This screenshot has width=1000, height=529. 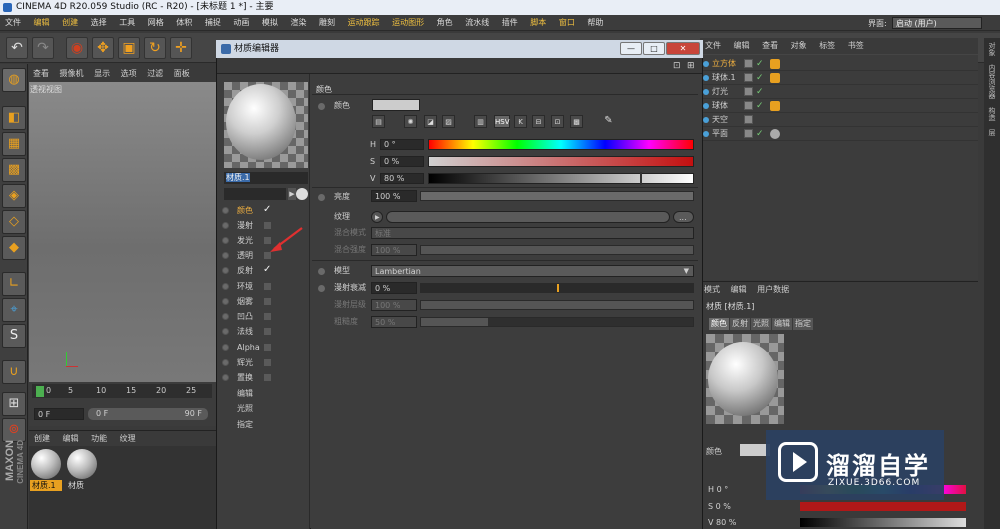 I want to click on diffuse-falloff-slider, so click(x=557, y=288).